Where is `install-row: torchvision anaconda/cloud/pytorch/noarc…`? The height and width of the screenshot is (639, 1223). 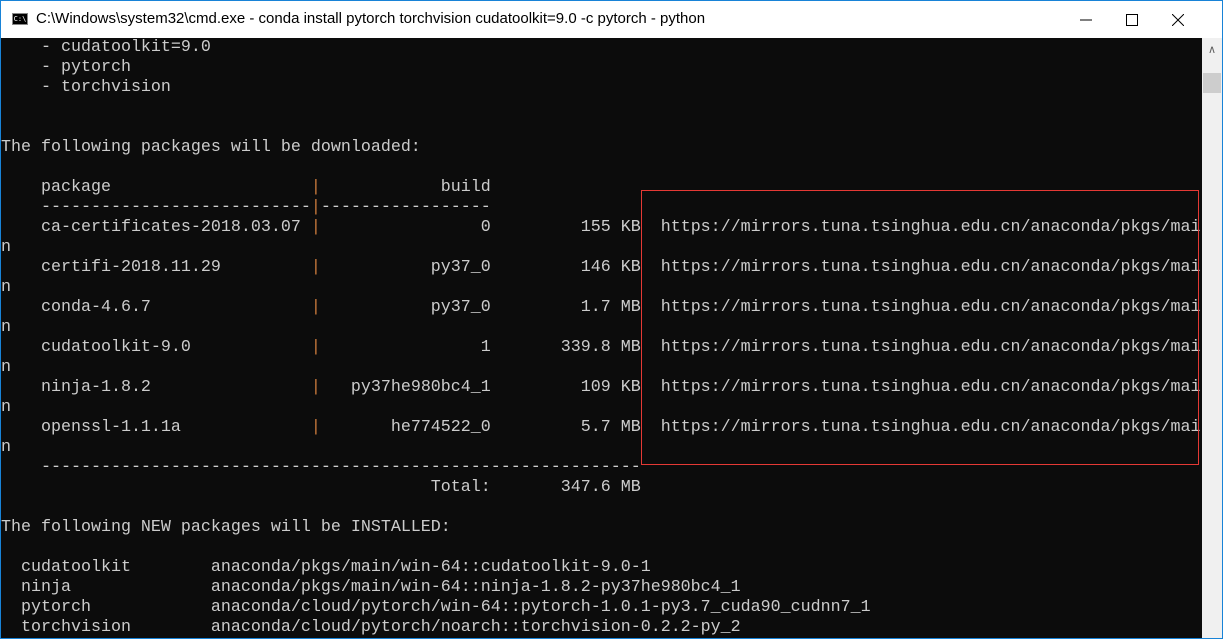
install-row: torchvision anaconda/cloud/pytorch/noarc… is located at coordinates (601, 628).